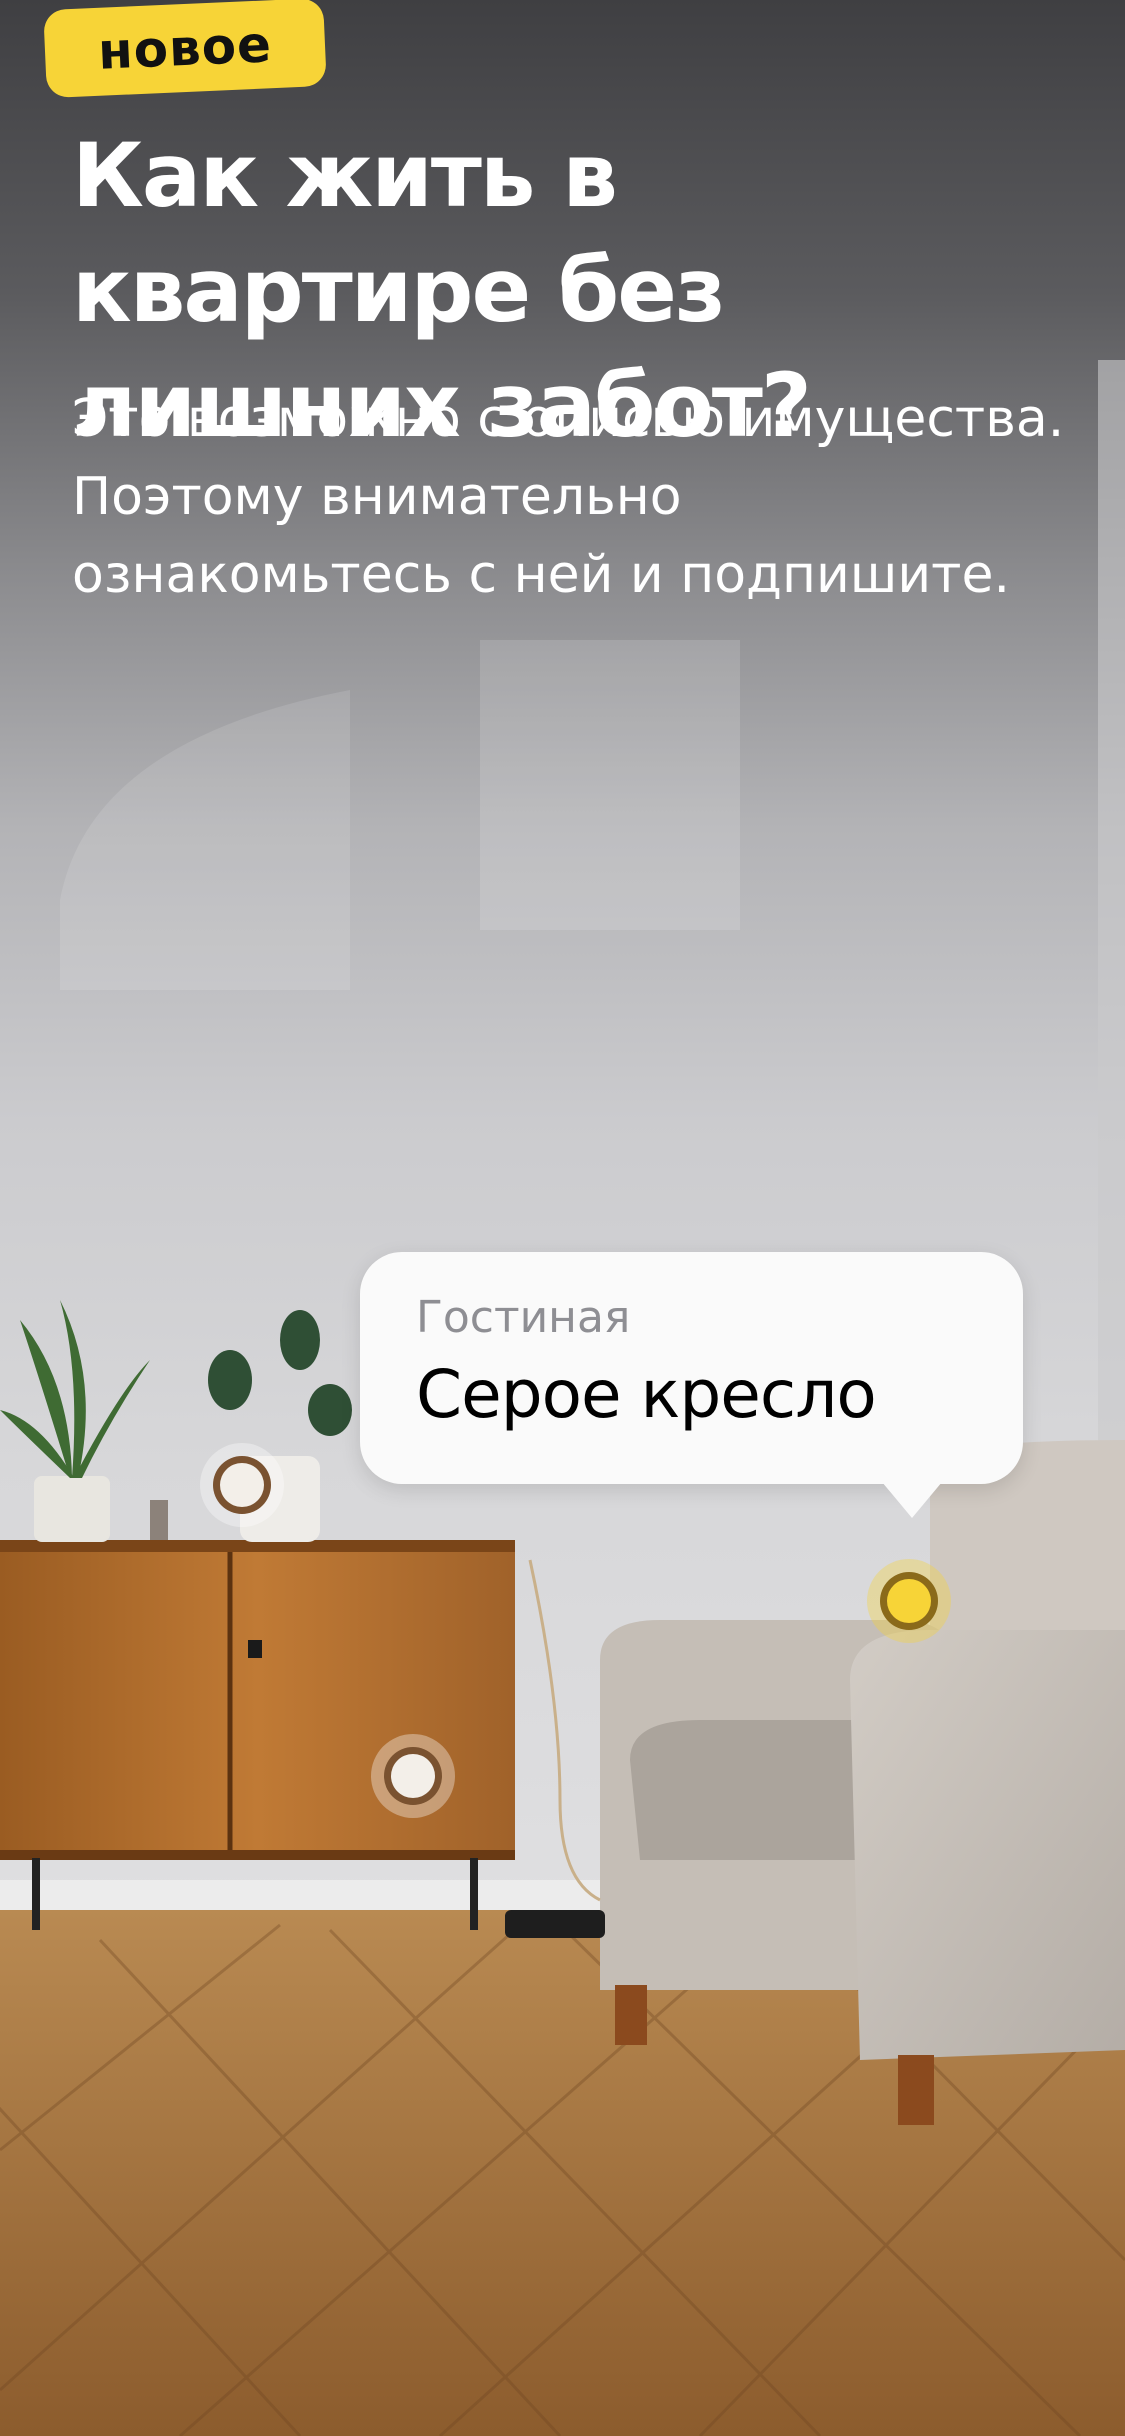 The width and height of the screenshot is (1125, 2436). I want to click on tooltip-room-label: Гостиная, so click(523, 1317).